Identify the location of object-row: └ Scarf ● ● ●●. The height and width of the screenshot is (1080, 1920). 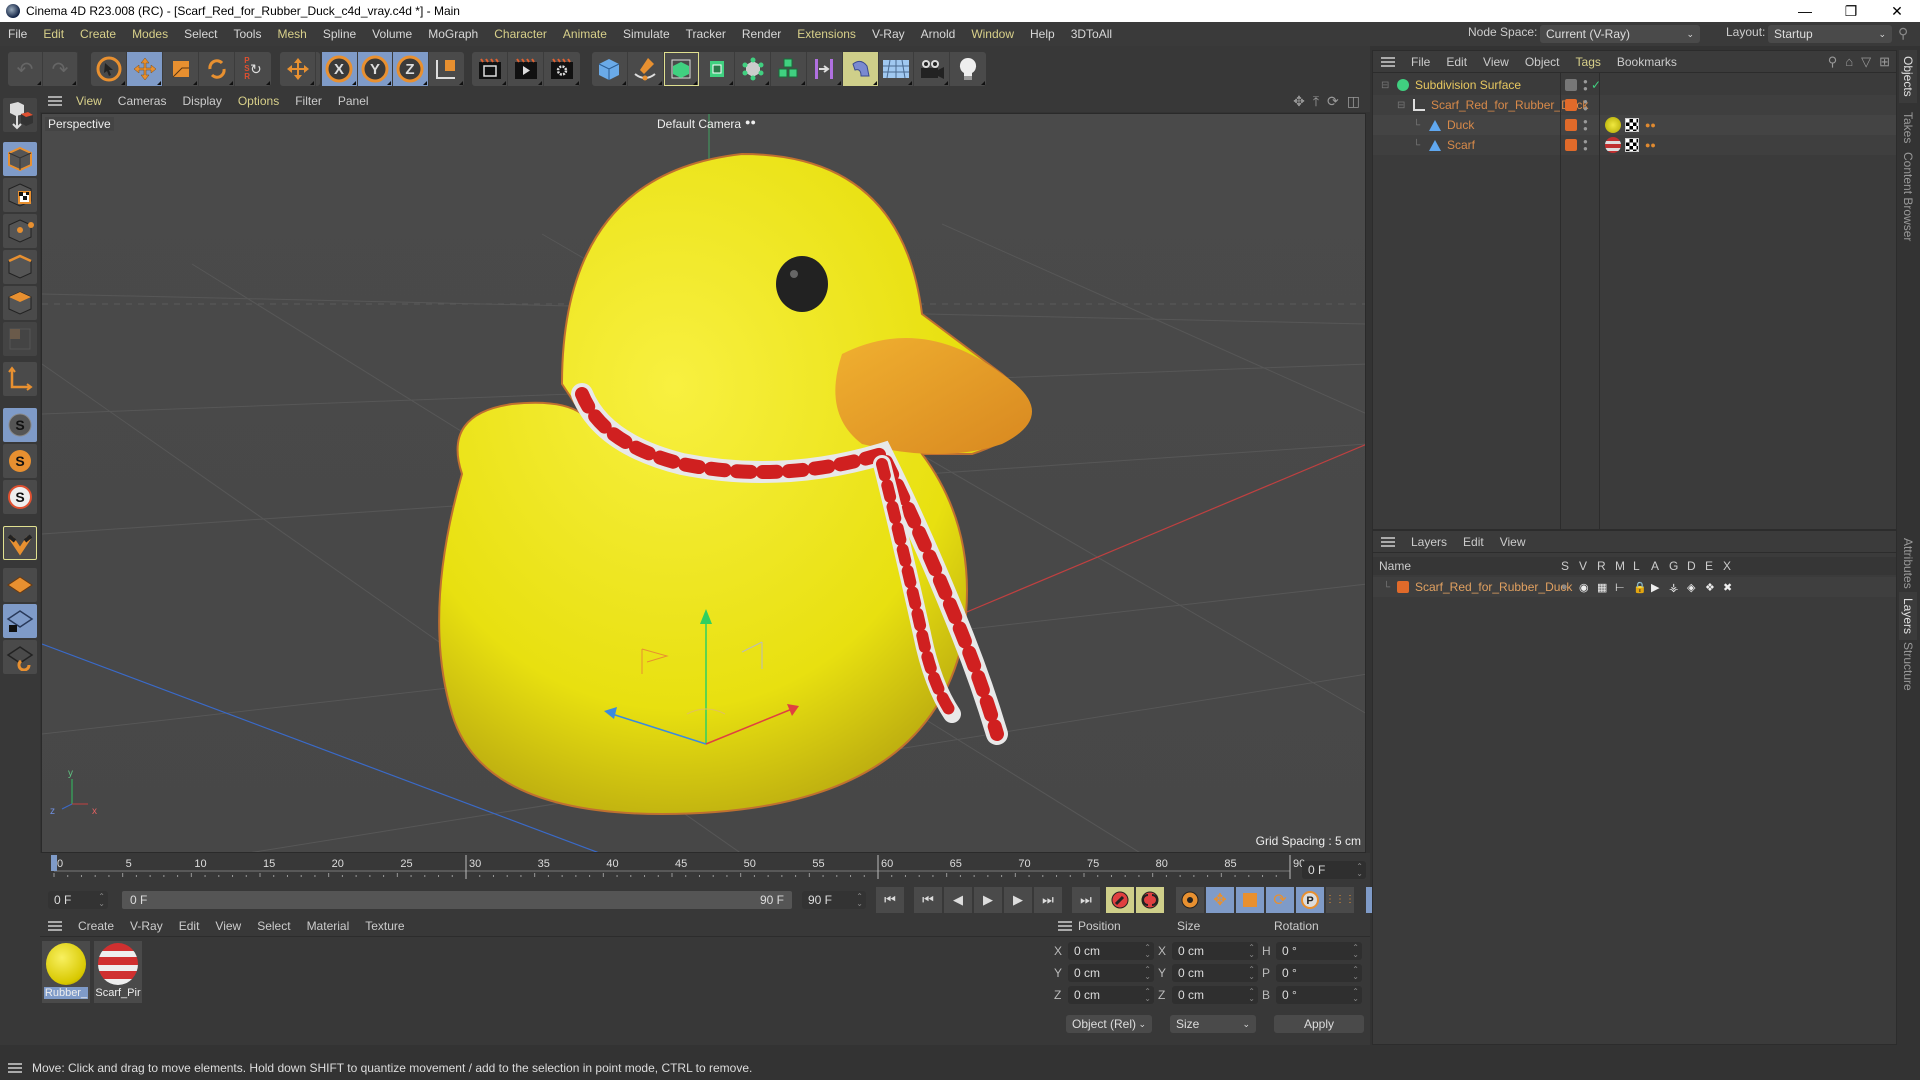
(1634, 145).